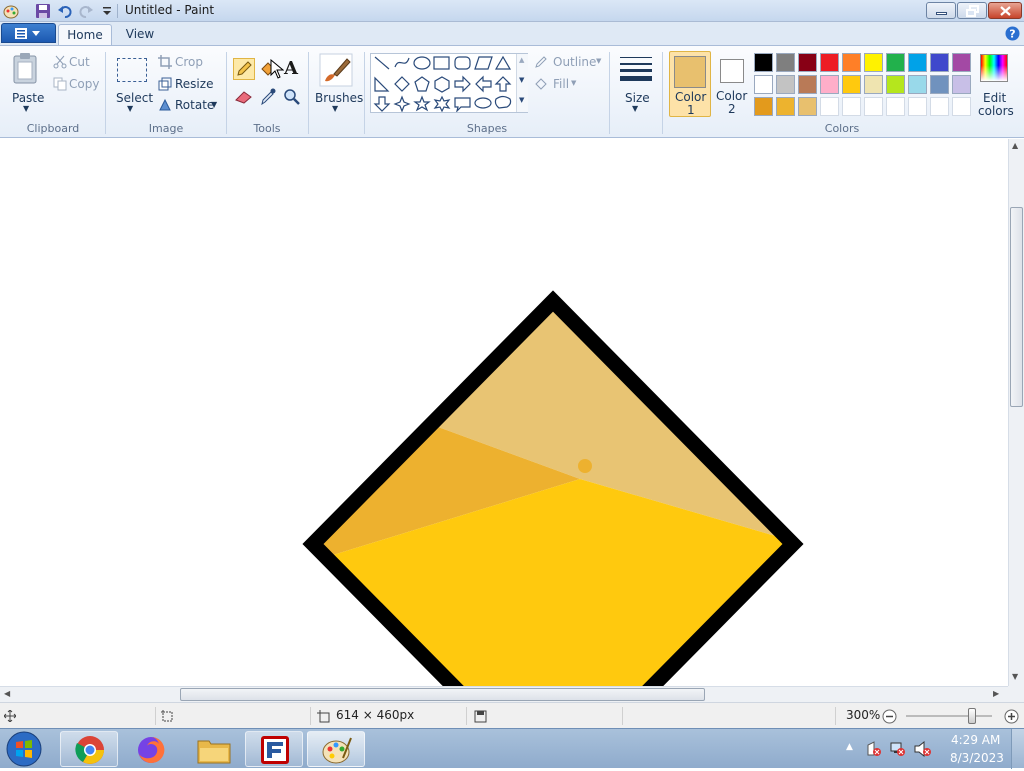 The width and height of the screenshot is (1024, 771). What do you see at coordinates (574, 62) in the screenshot?
I see `outline-button: Outline` at bounding box center [574, 62].